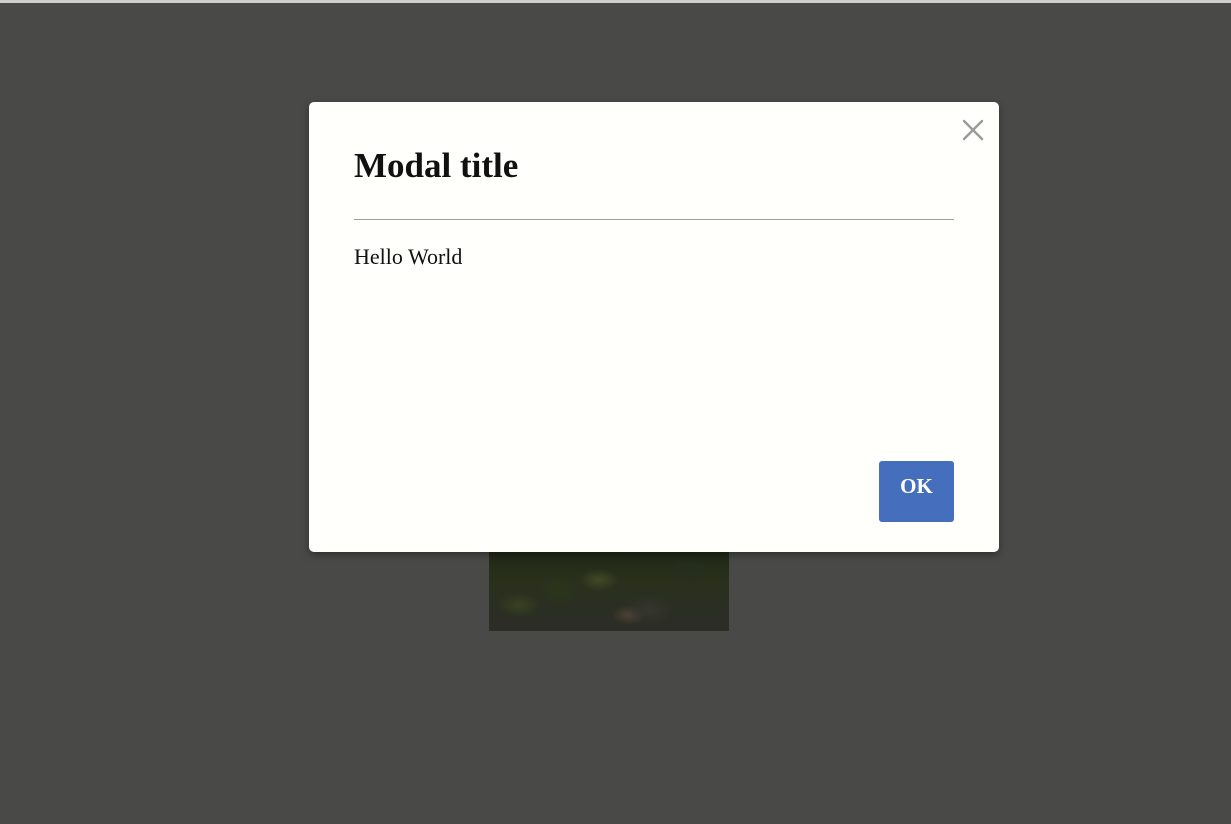 The height and width of the screenshot is (824, 1231). I want to click on modal-header-divider, so click(654, 219).